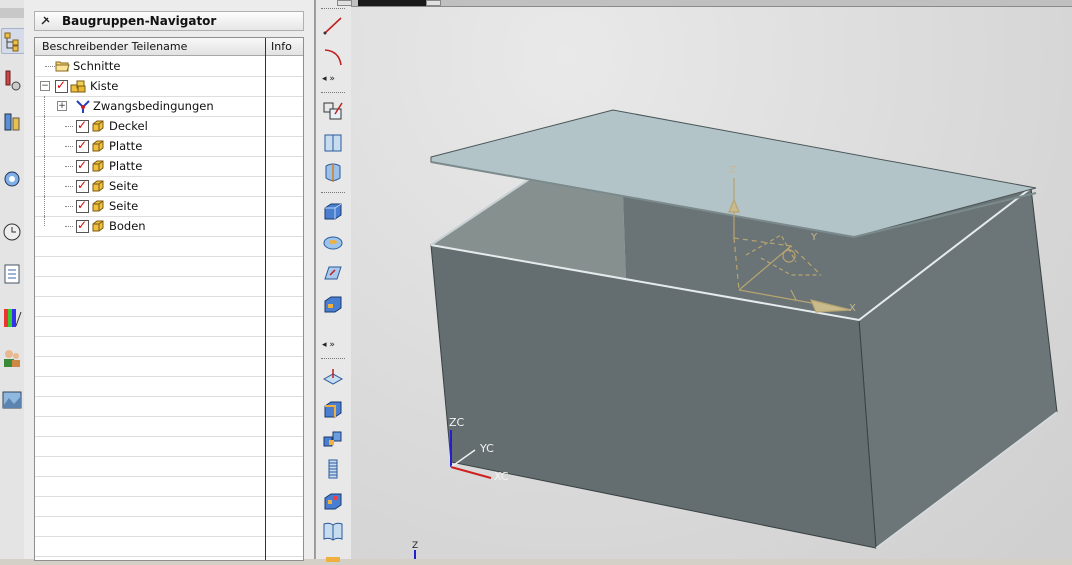 The width and height of the screenshot is (1072, 565). I want to click on tree-item-label: Schnitte, so click(97, 66).